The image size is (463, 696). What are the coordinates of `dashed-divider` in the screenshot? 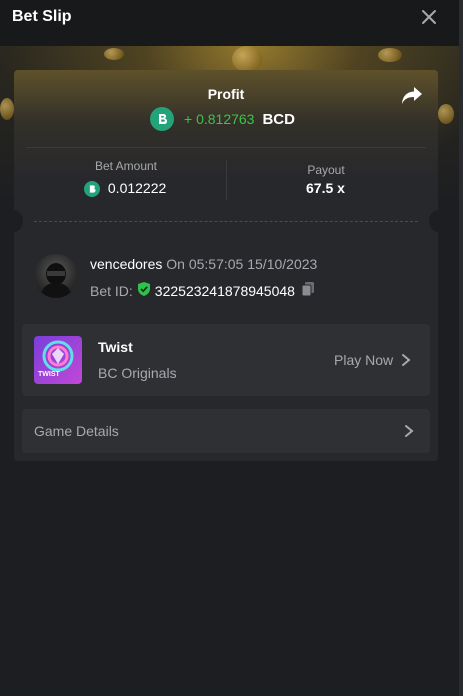 It's located at (226, 221).